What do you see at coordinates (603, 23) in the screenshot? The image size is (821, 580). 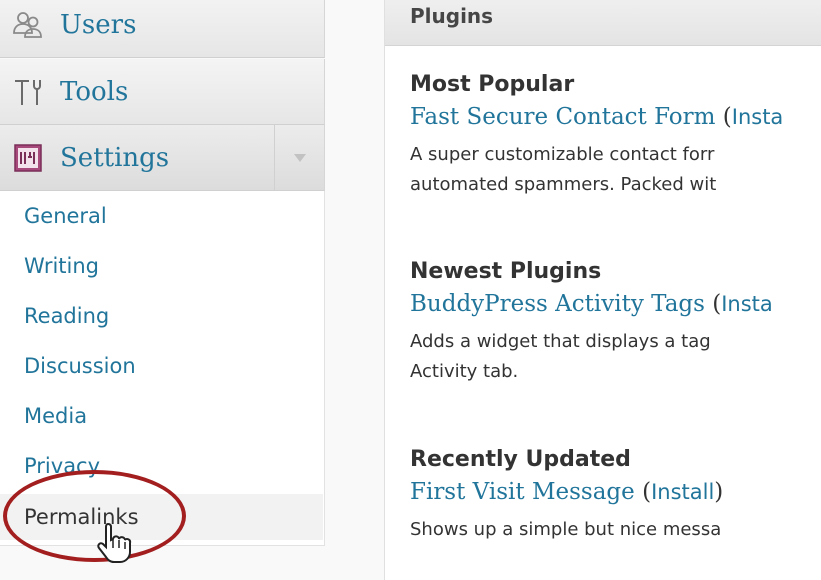 I see `plugins-header: Plugins` at bounding box center [603, 23].